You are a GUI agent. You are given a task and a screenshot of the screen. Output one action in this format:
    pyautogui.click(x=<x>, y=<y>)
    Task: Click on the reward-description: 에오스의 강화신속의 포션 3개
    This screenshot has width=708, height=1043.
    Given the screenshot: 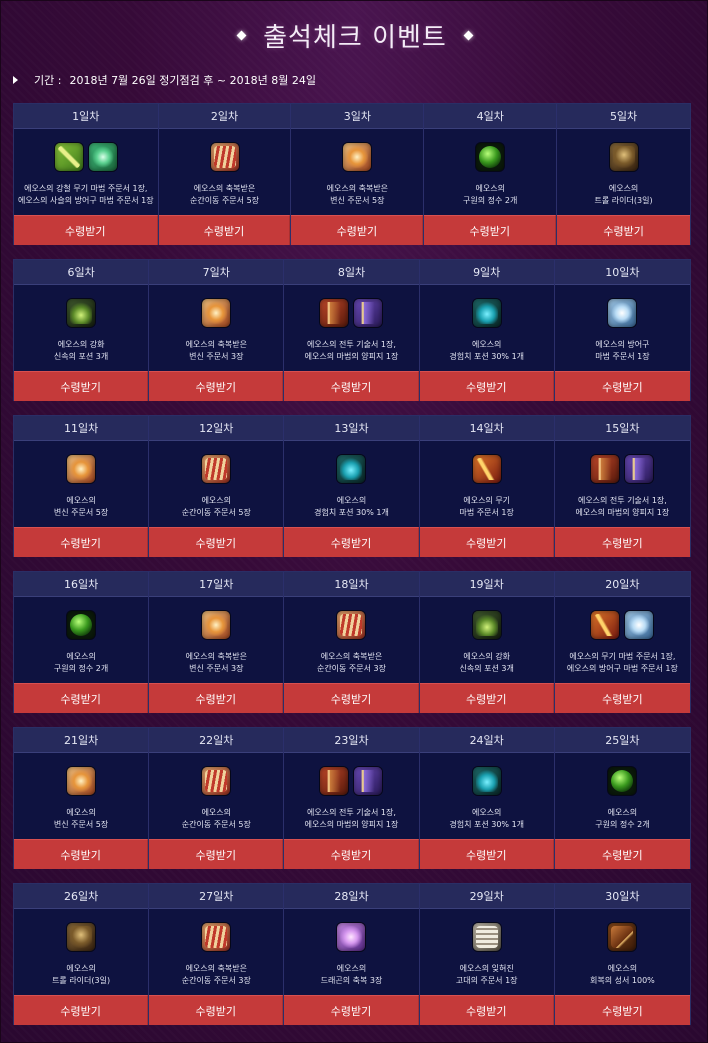 What is the action you would take?
    pyautogui.click(x=81, y=352)
    